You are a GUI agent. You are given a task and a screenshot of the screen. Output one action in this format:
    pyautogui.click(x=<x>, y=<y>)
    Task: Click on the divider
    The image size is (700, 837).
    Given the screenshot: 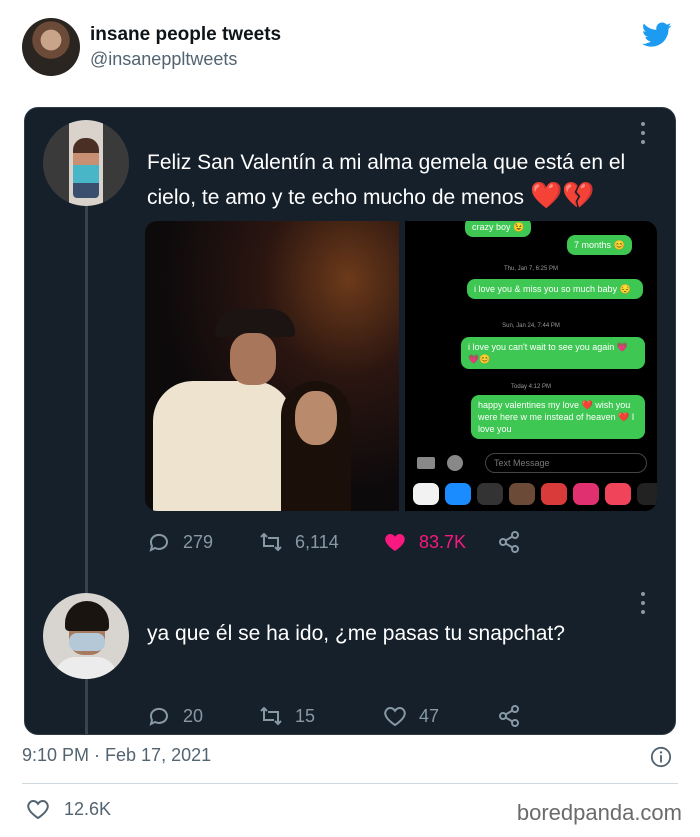 What is the action you would take?
    pyautogui.click(x=350, y=783)
    